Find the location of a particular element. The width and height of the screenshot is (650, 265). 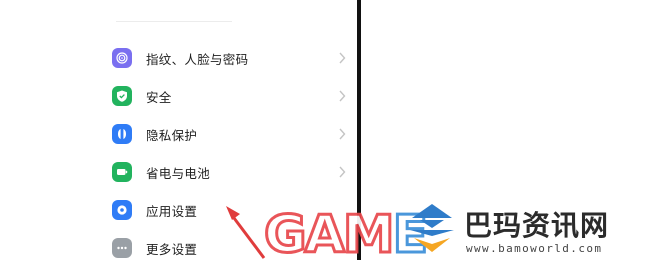

more-icon is located at coordinates (122, 248).